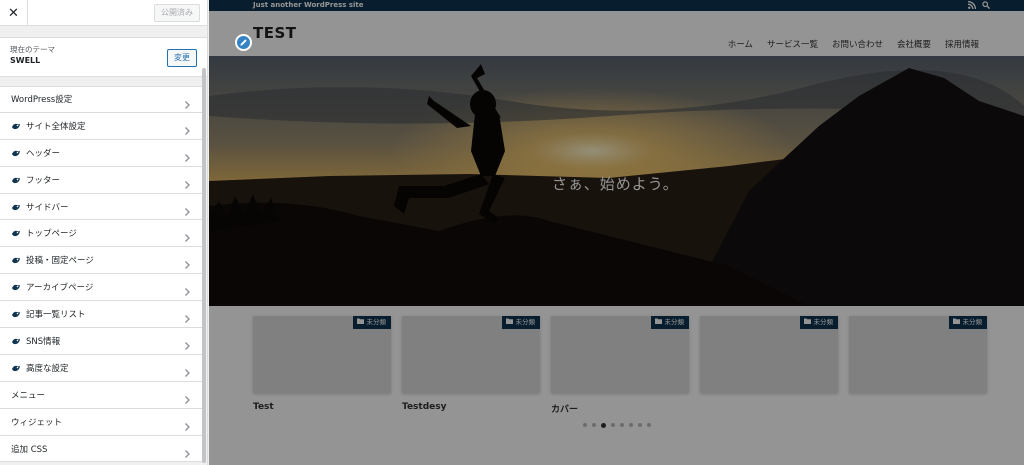 This screenshot has width=1024, height=465. Describe the element at coordinates (101, 341) in the screenshot. I see `sidebar-item-9: SNS情報` at that location.